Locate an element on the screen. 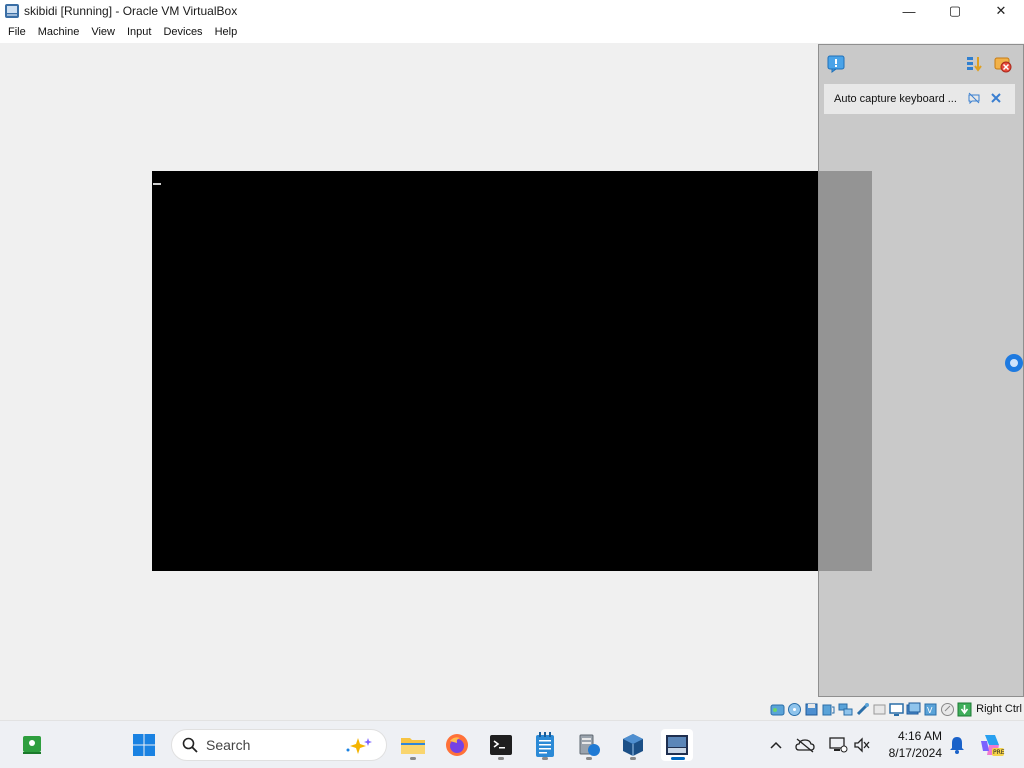 The image size is (1024, 768). network-icon is located at coordinates (845, 709).